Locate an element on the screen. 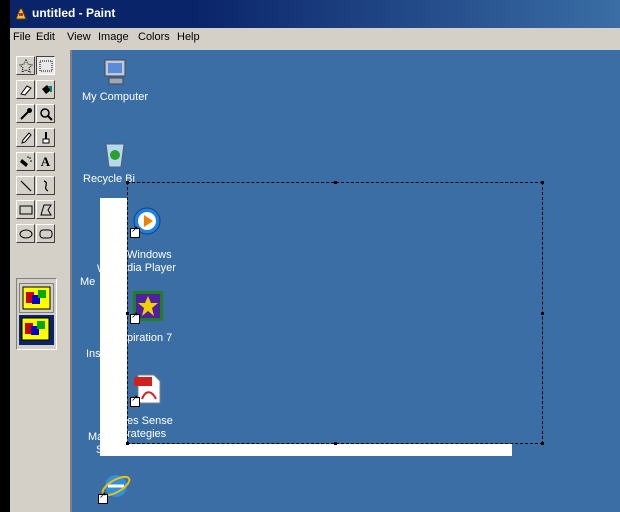  desktop-icon-my-computer: My Computer is located at coordinates (115, 80).